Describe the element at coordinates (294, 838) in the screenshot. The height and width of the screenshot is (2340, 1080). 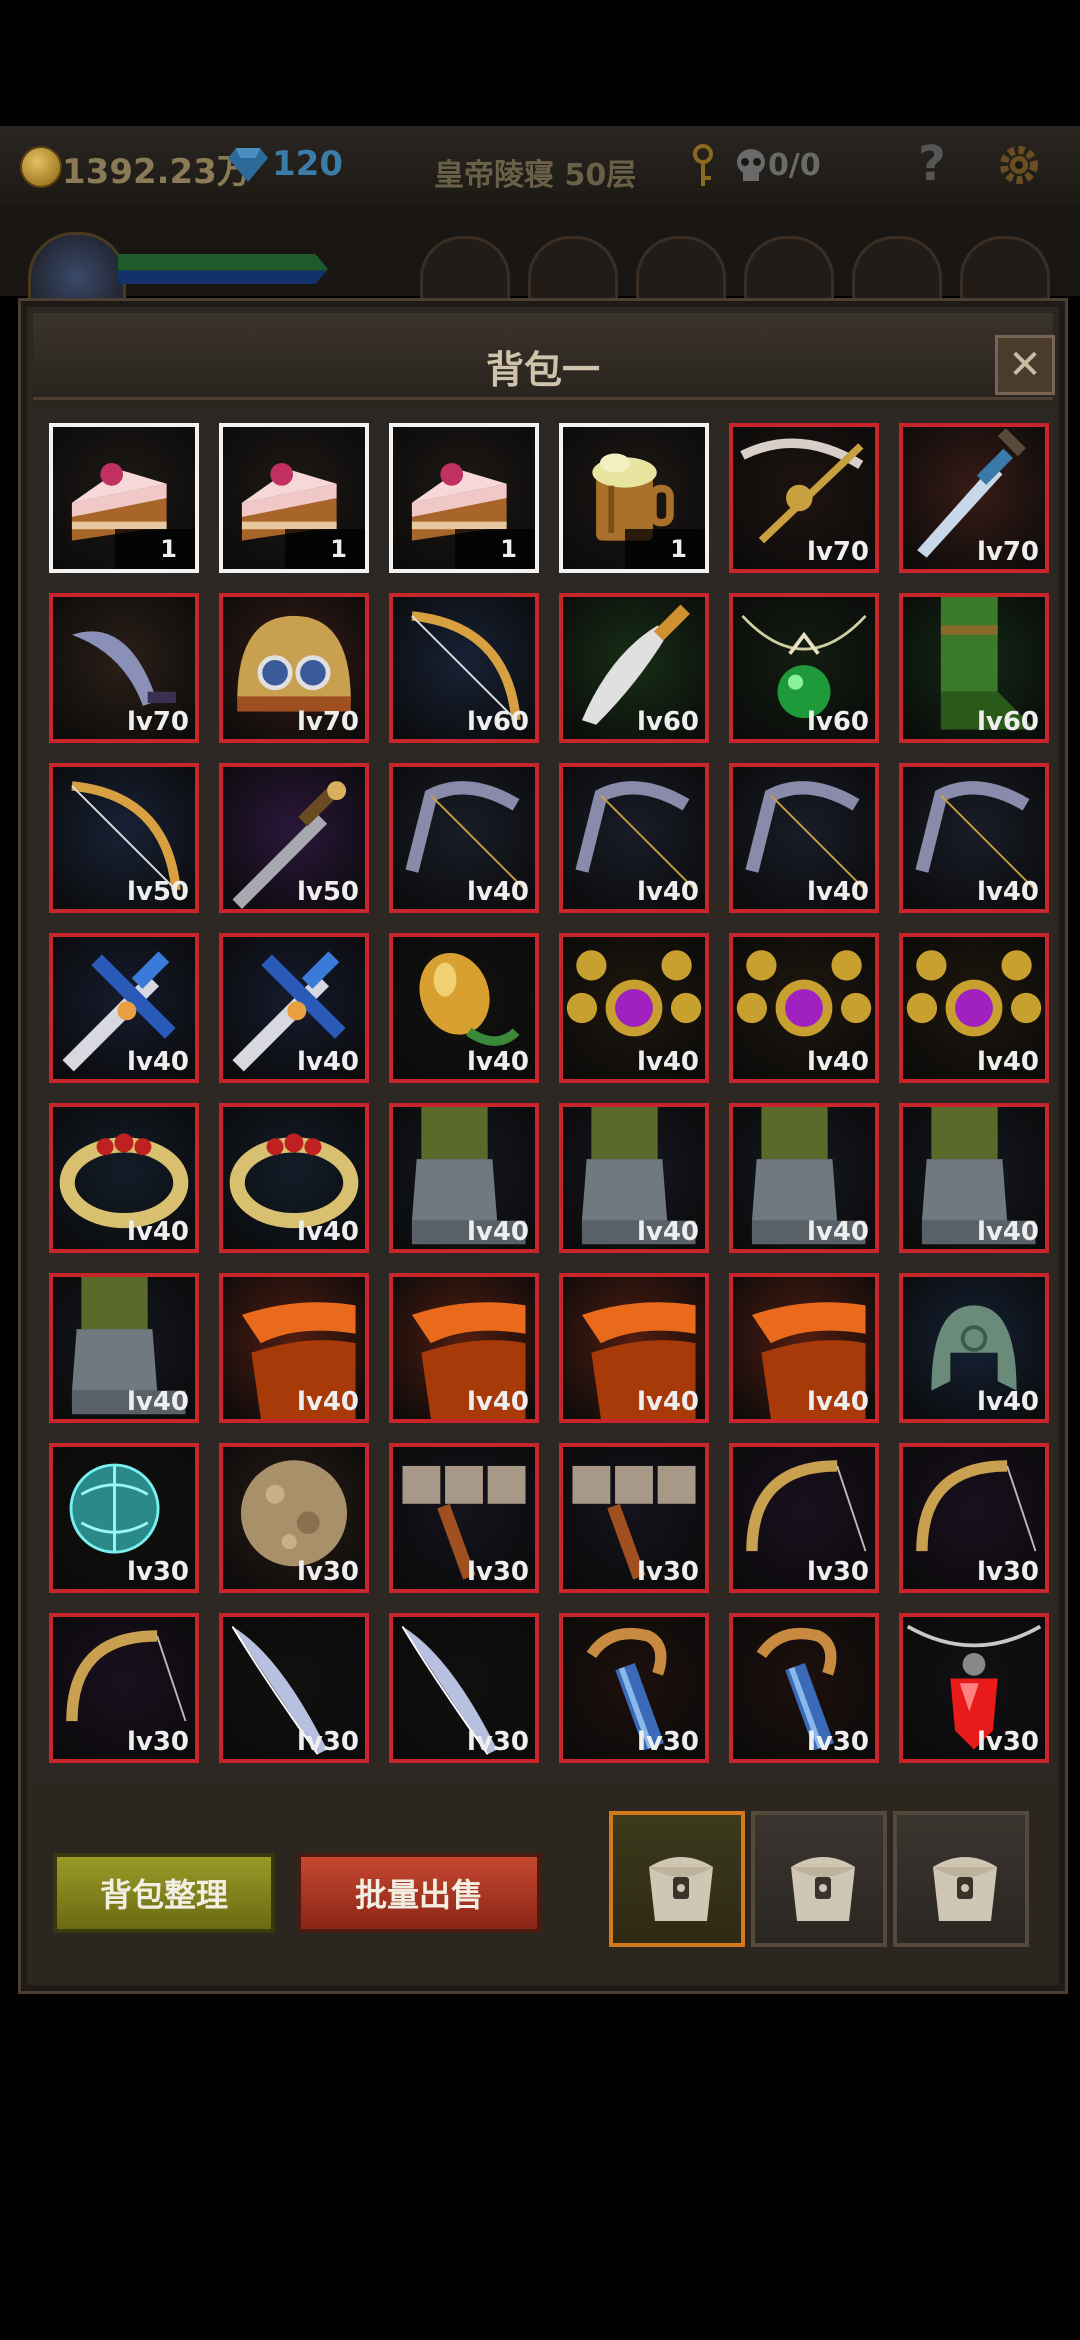
I see `inventory-slot-purple-sword: lv50` at that location.